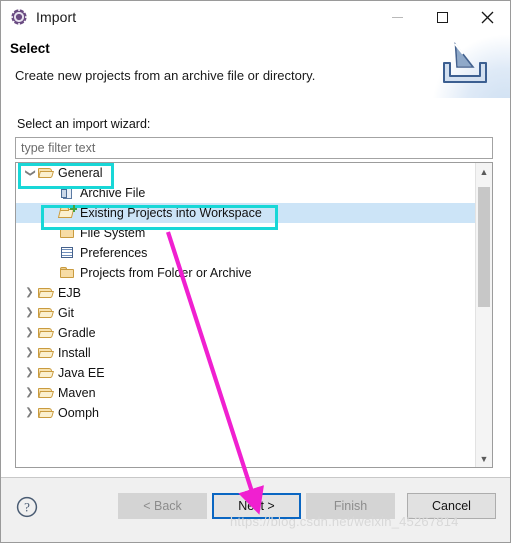 The height and width of the screenshot is (543, 511). Describe the element at coordinates (114, 252) in the screenshot. I see `tree-item-label: Preferences` at that location.